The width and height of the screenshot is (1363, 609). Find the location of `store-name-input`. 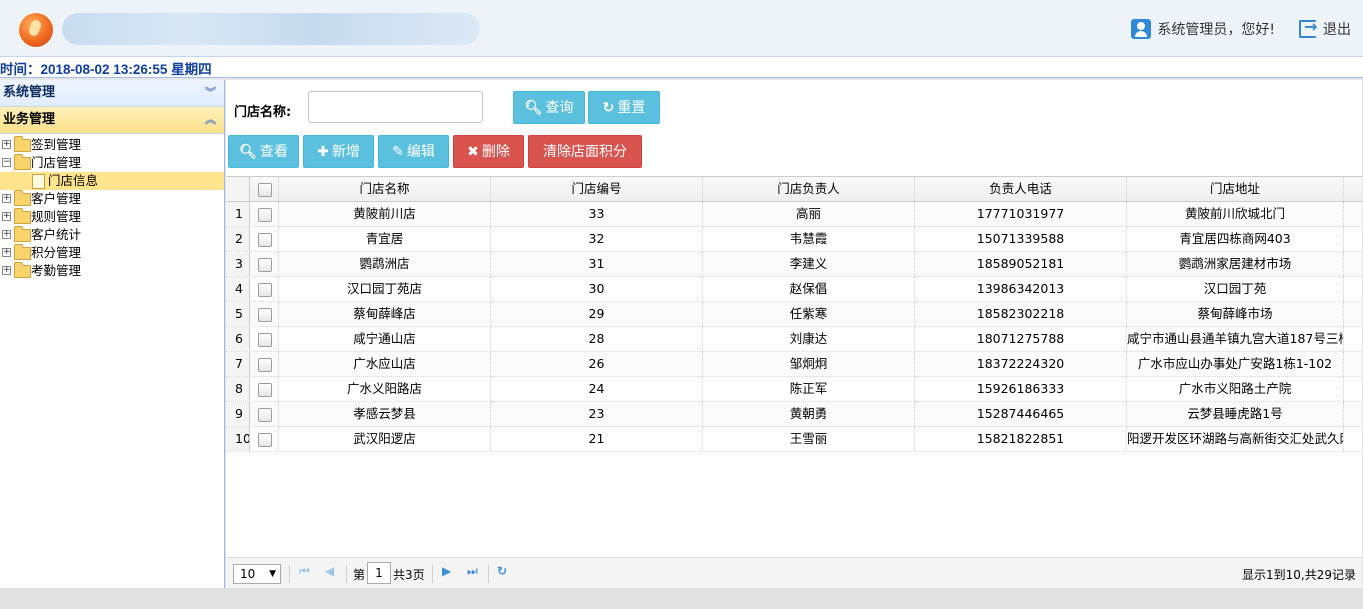

store-name-input is located at coordinates (395, 107).